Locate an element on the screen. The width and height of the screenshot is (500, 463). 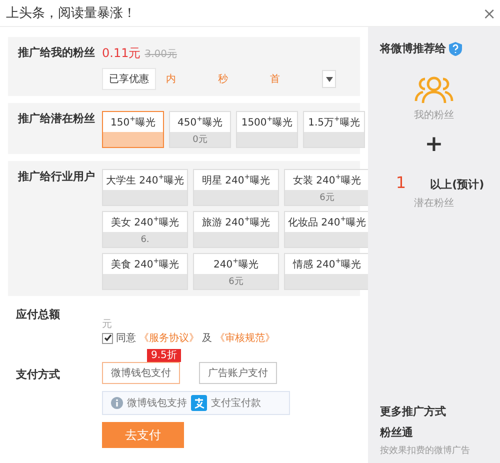
option-card: 美食 240$^{+}$曝光 is located at coordinates (145, 271).